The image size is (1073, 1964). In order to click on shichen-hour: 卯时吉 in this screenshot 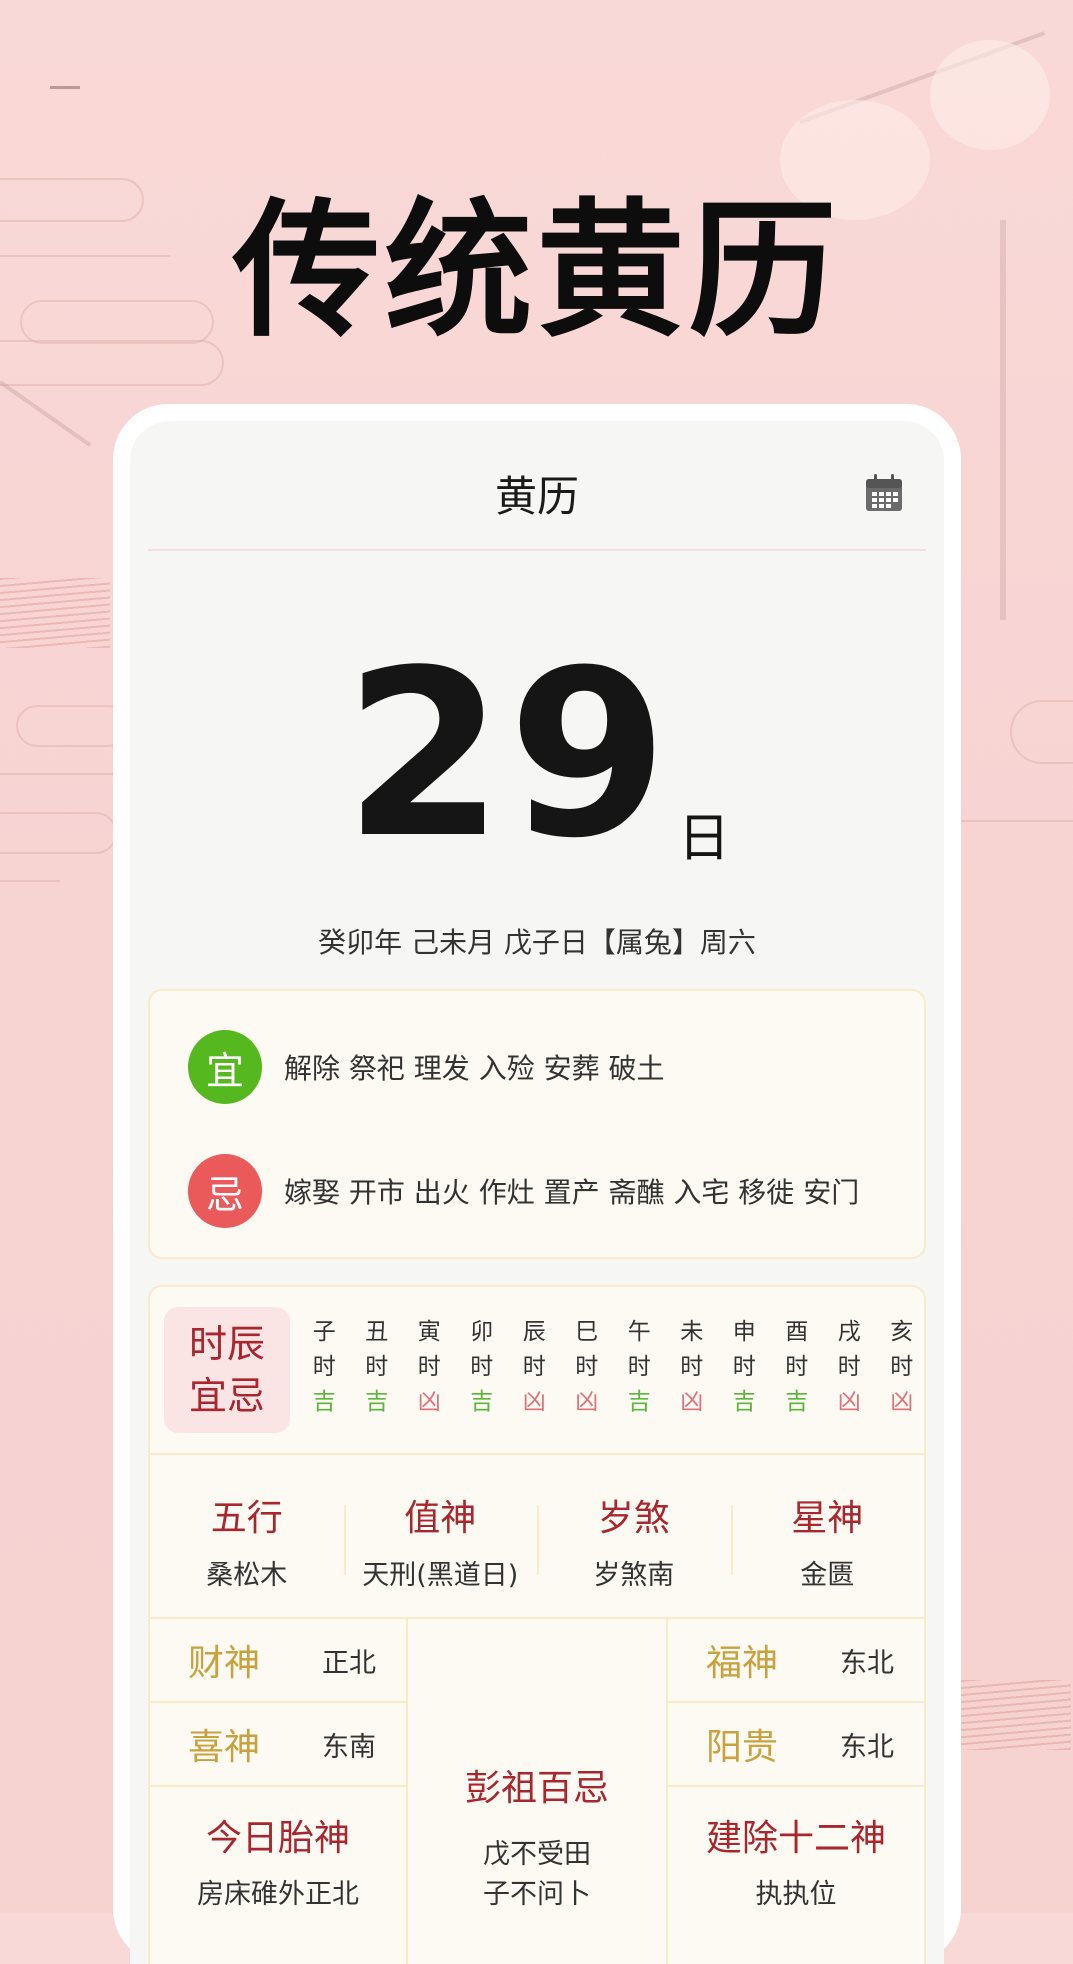, I will do `click(482, 1367)`.